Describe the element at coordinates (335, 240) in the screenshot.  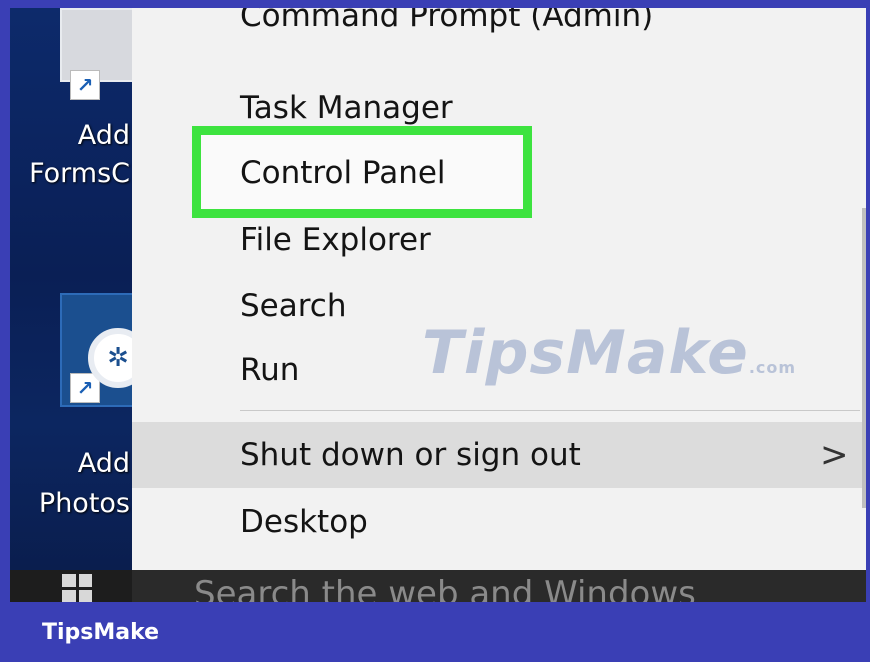
I see `menu-item-label: File Explorer` at that location.